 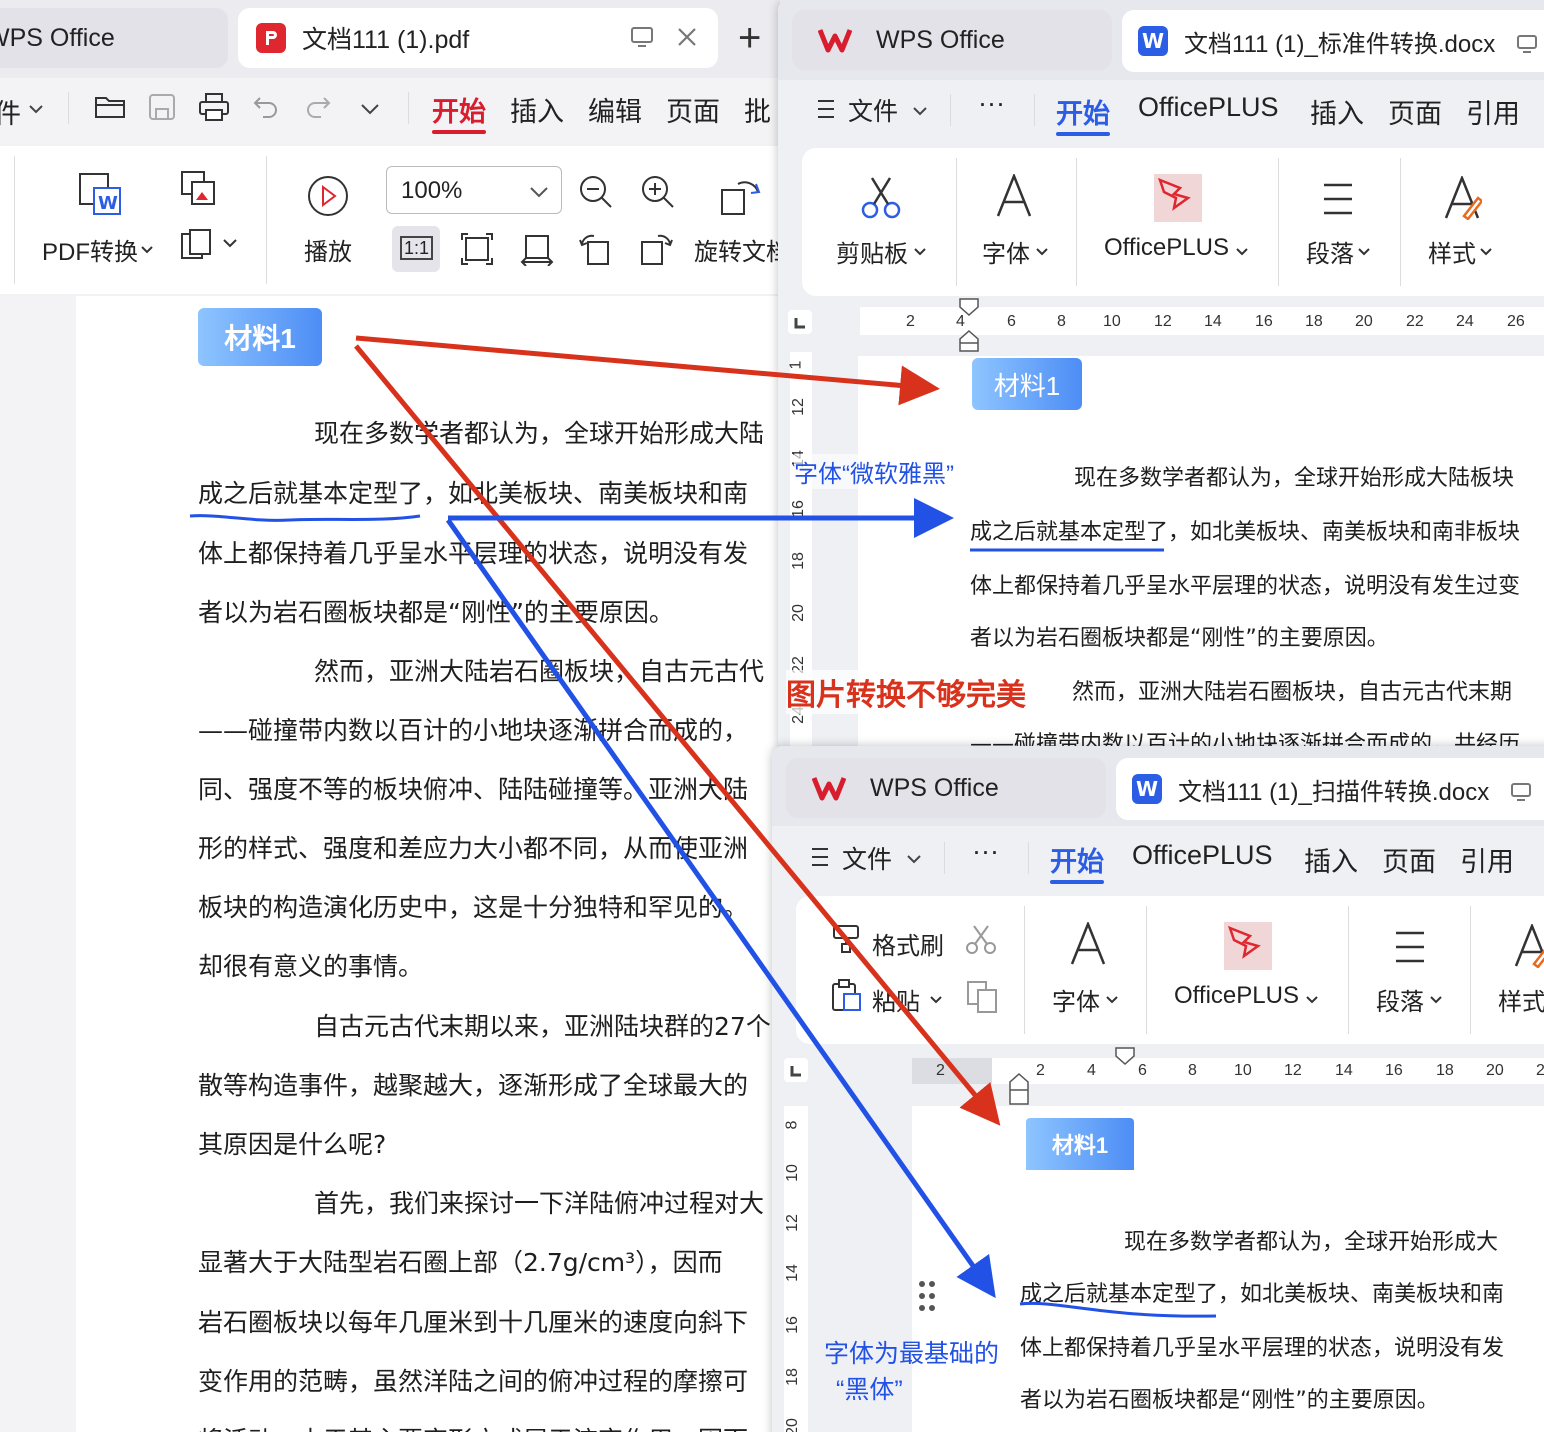 What do you see at coordinates (869, 1390) in the screenshot?
I see `annotation-font-heiti-2: “黑体”` at bounding box center [869, 1390].